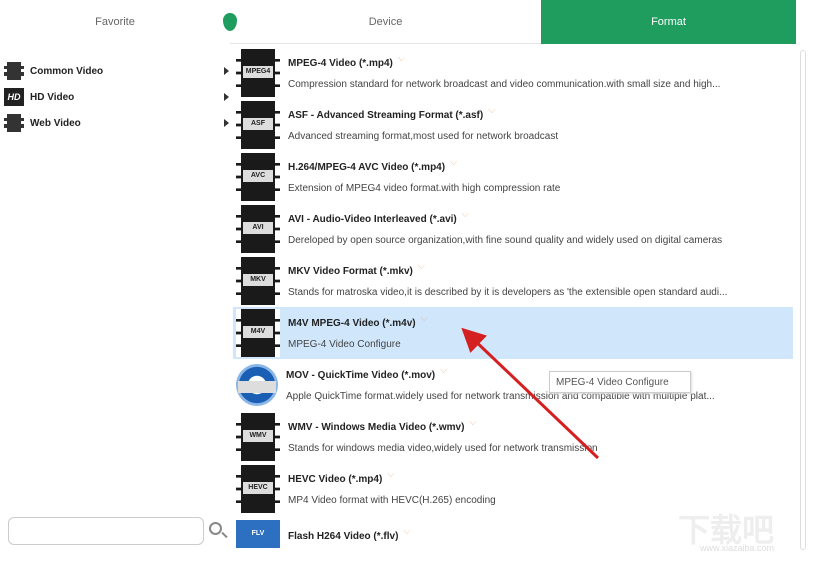 Image resolution: width=818 pixels, height=567 pixels. Describe the element at coordinates (737, 548) in the screenshot. I see `watermark-text: www.xiazaiba.com` at that location.